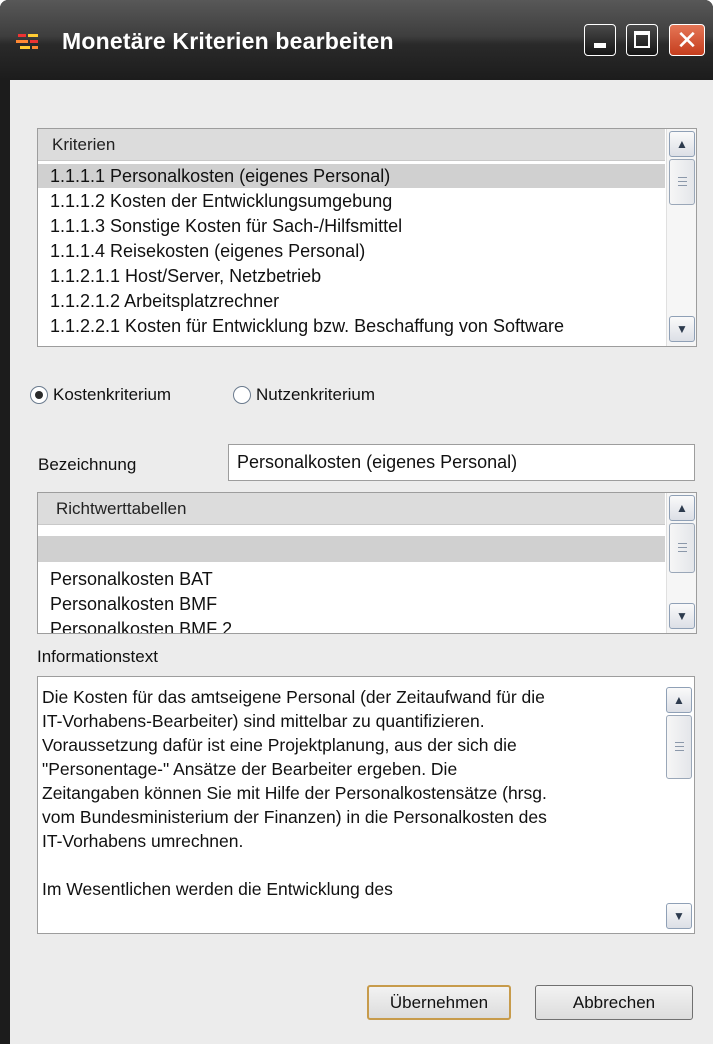  What do you see at coordinates (351, 549) in the screenshot?
I see `list-item` at bounding box center [351, 549].